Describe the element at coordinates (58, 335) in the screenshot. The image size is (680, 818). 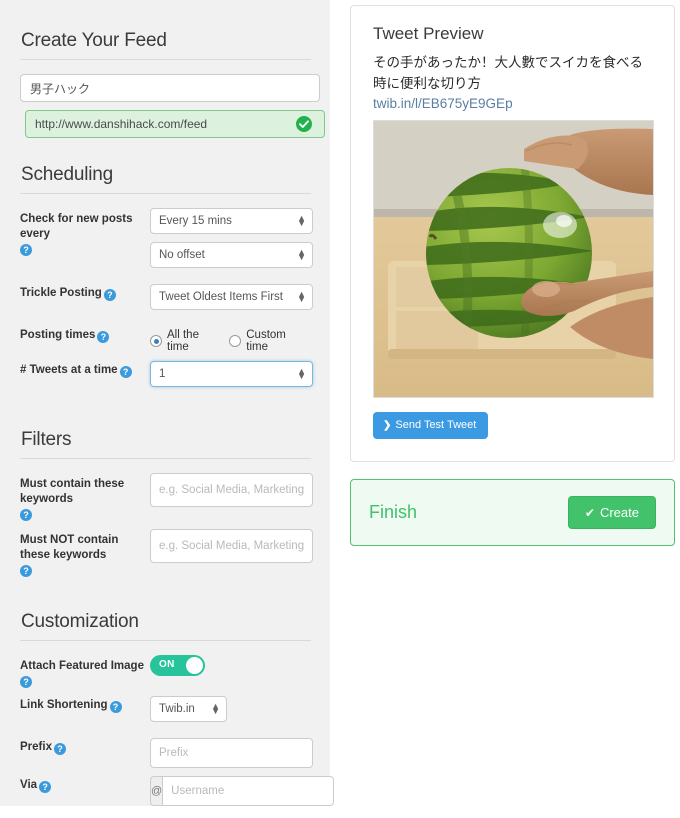
I see `posting-times-label: Posting times` at that location.